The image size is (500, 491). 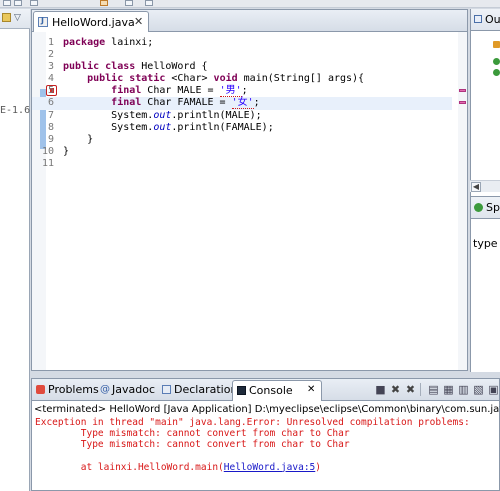 I want to click on keyword-token: class, so click(x=120, y=67).